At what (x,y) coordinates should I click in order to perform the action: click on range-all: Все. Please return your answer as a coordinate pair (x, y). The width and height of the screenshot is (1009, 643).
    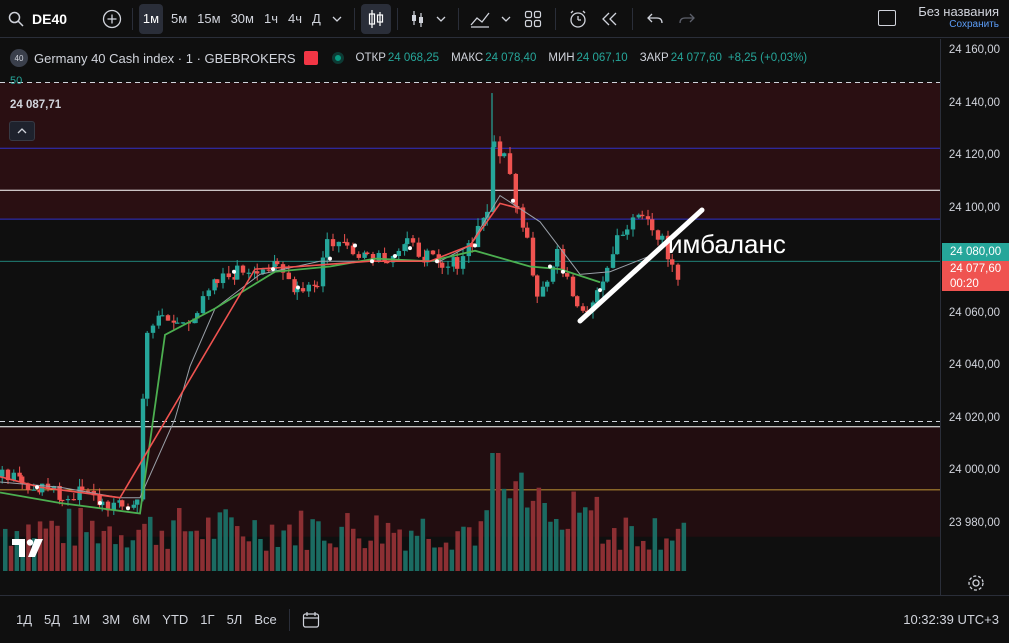
    Looking at the image, I should click on (265, 619).